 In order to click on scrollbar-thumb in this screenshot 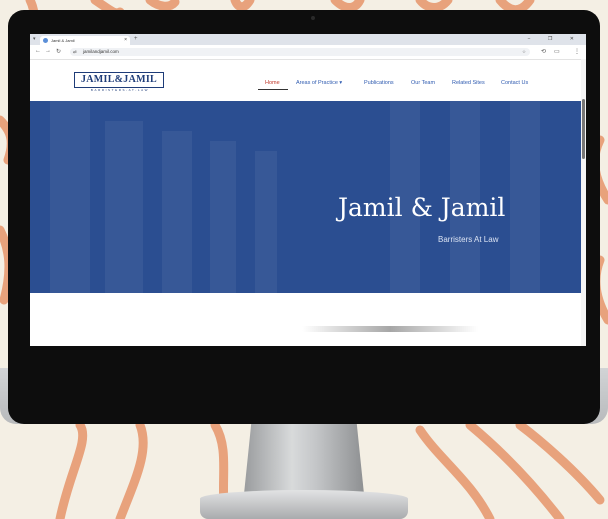, I will do `click(583, 129)`.